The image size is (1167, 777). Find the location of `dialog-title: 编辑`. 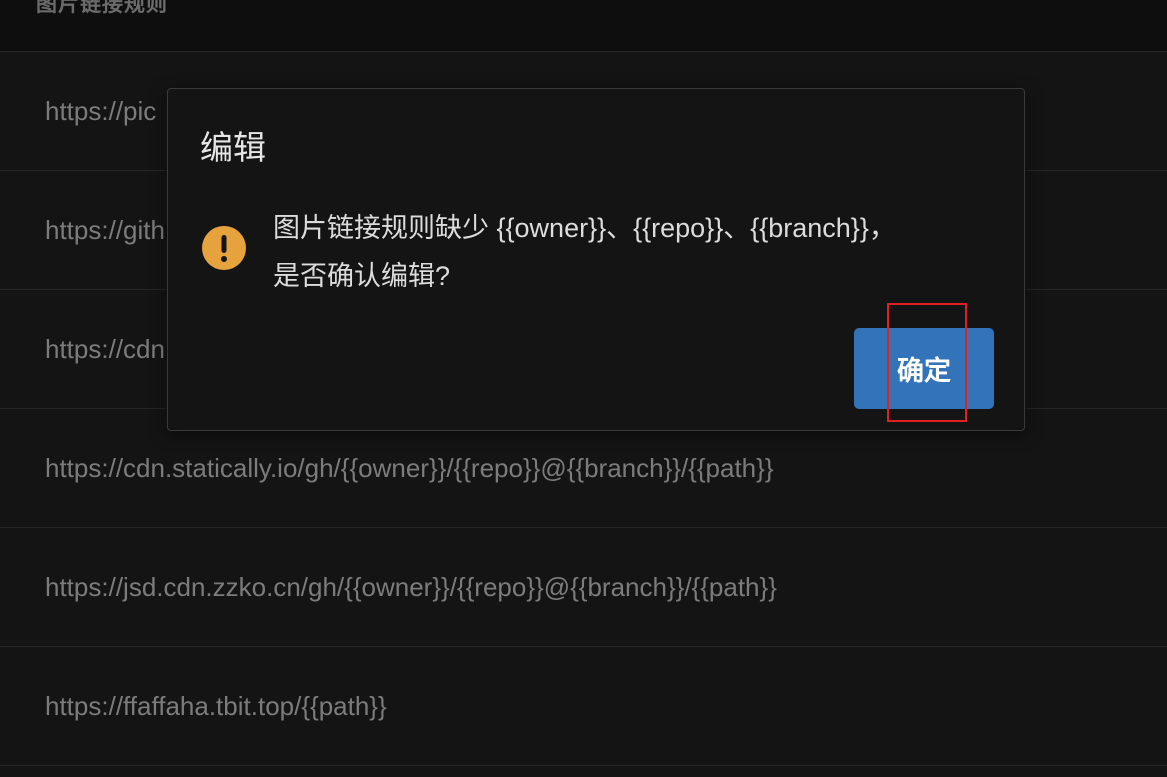

dialog-title: 编辑 is located at coordinates (233, 147).